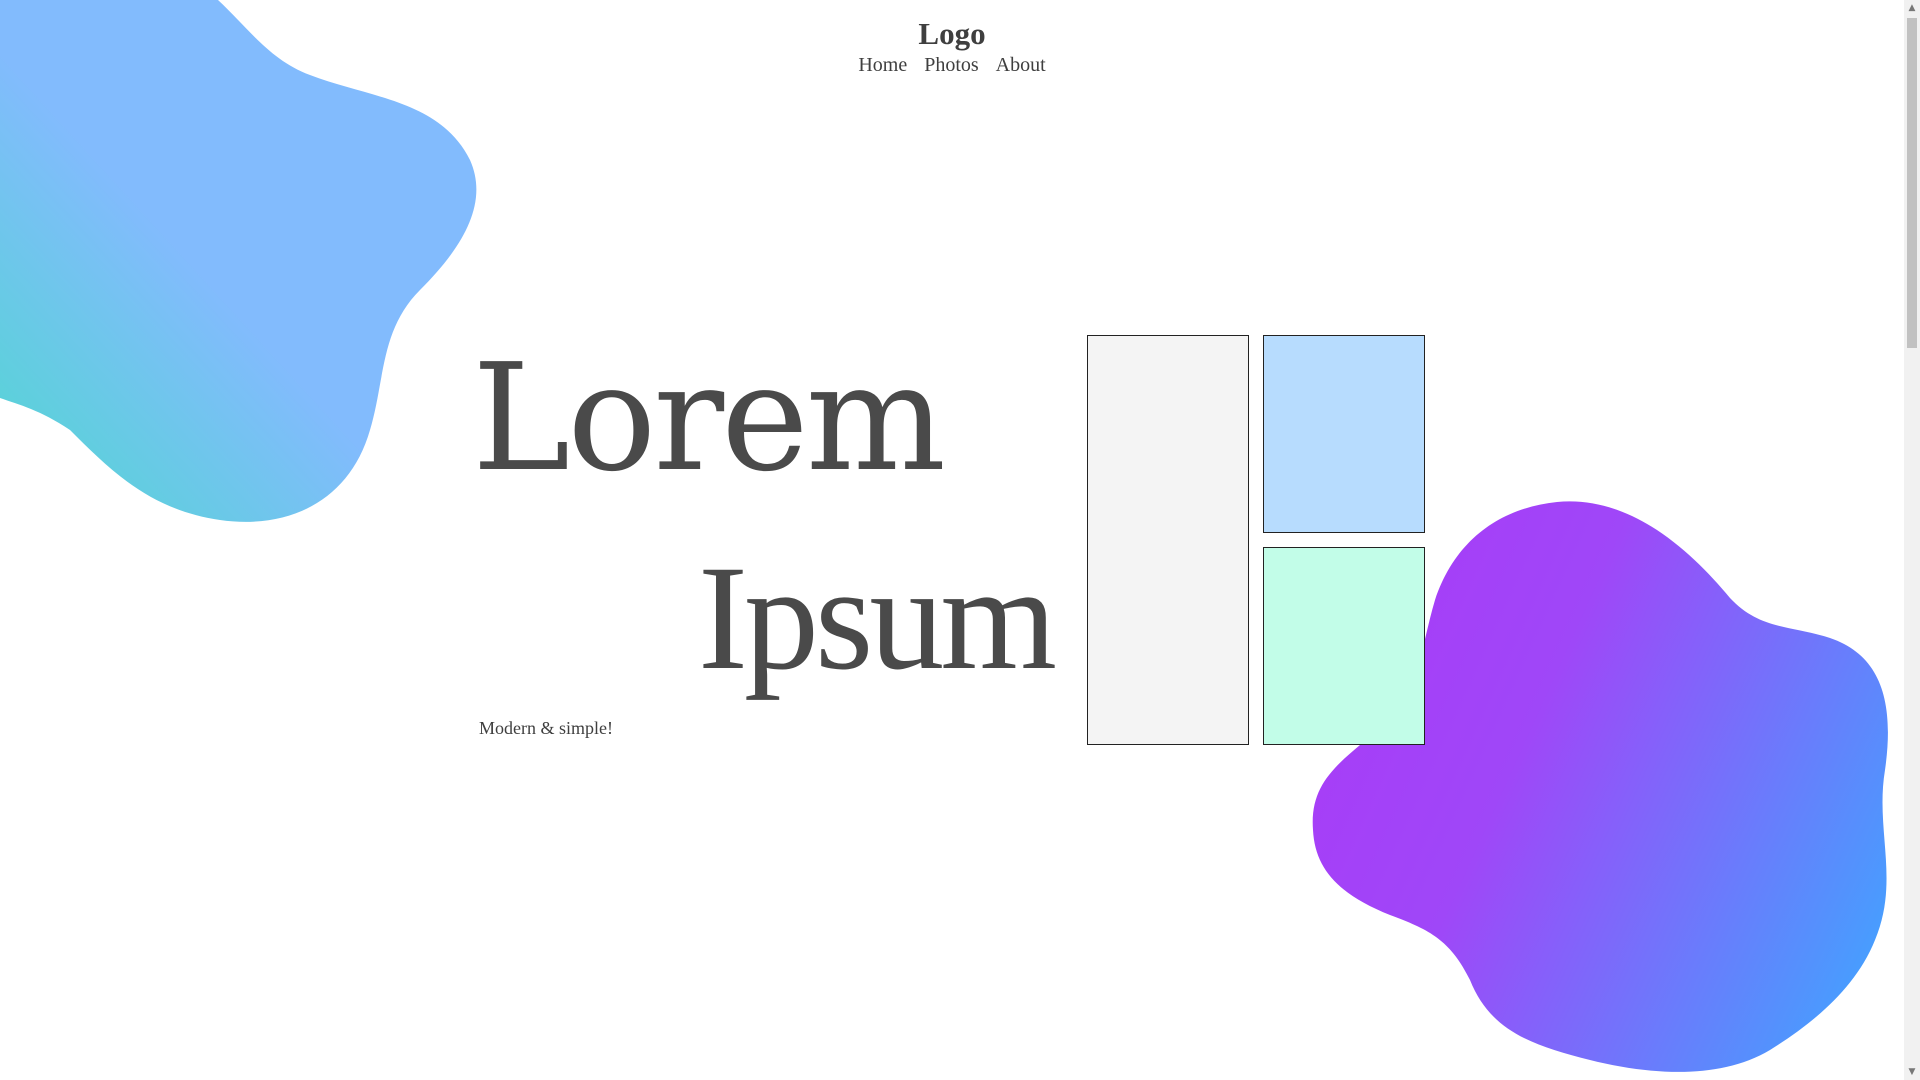  Describe the element at coordinates (1021, 65) in the screenshot. I see `nav-link-about: About` at that location.